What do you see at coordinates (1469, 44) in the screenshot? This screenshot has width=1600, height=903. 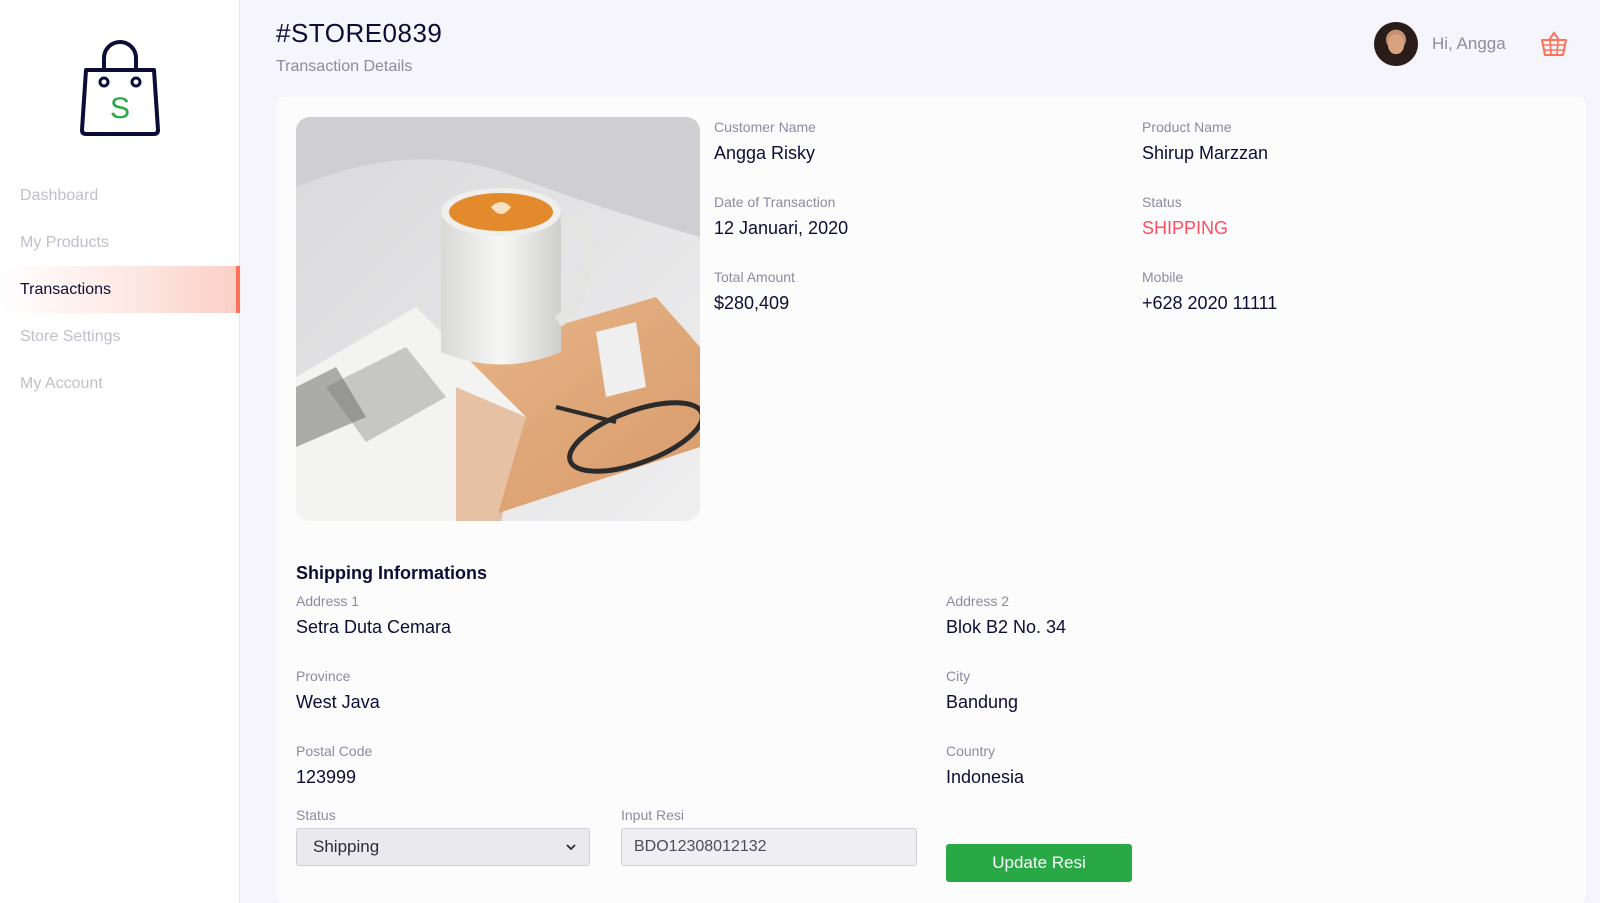 I see `user-greeting: Hi, Angga` at bounding box center [1469, 44].